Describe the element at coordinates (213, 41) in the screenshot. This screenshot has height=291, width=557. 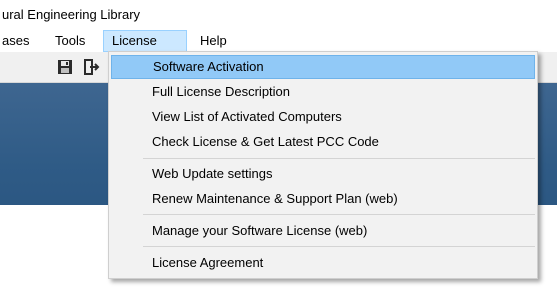
I see `menu-help: Help` at that location.